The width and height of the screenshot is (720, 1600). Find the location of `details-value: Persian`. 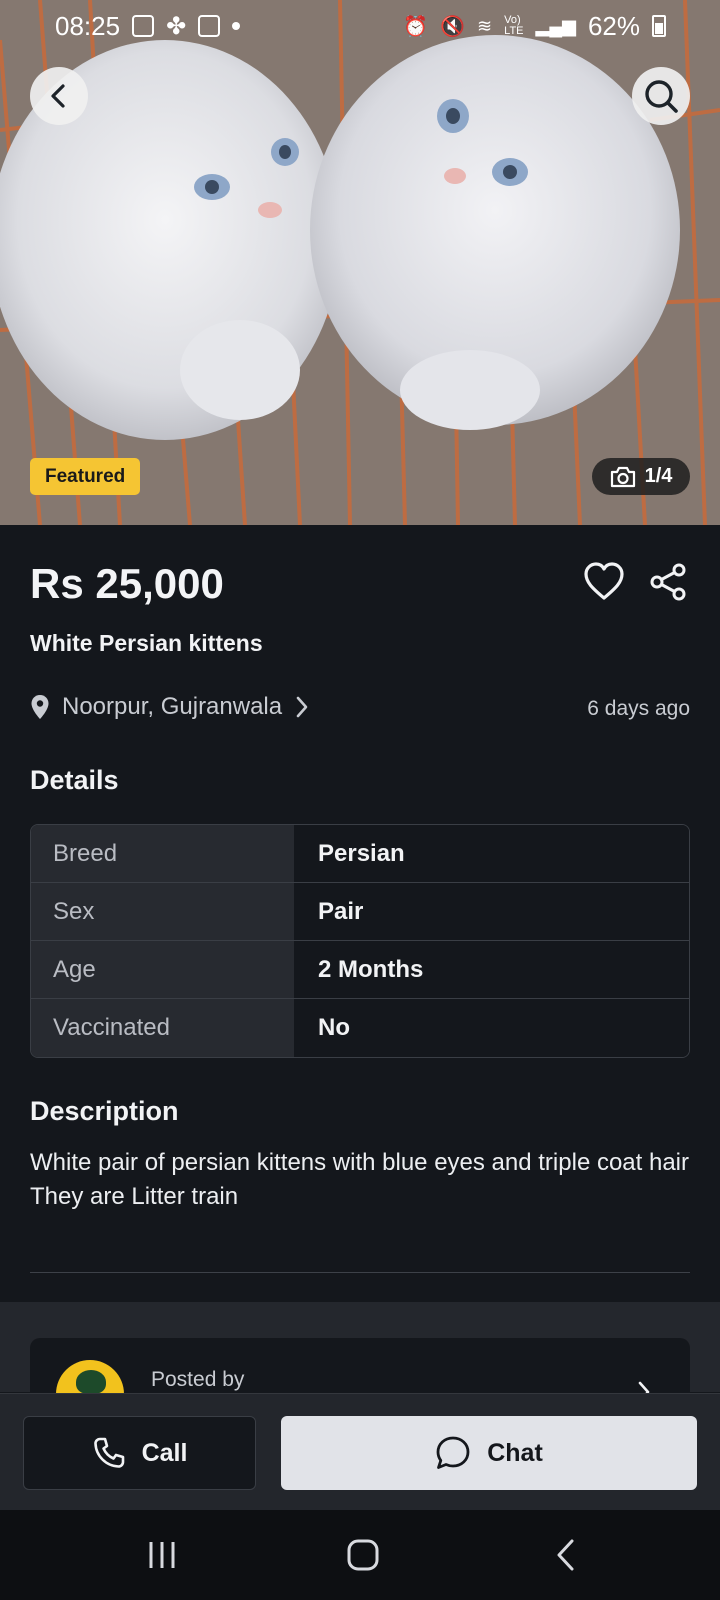

details-value: Persian is located at coordinates (491, 853).